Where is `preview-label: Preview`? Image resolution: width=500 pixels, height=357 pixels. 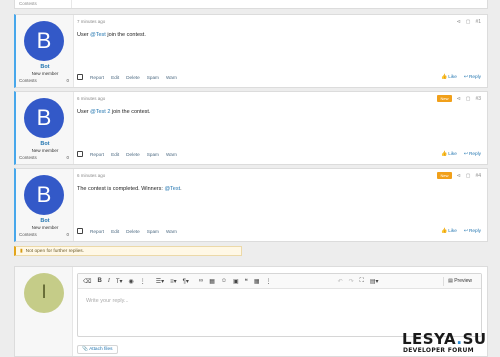
preview-label: Preview is located at coordinates (463, 281).